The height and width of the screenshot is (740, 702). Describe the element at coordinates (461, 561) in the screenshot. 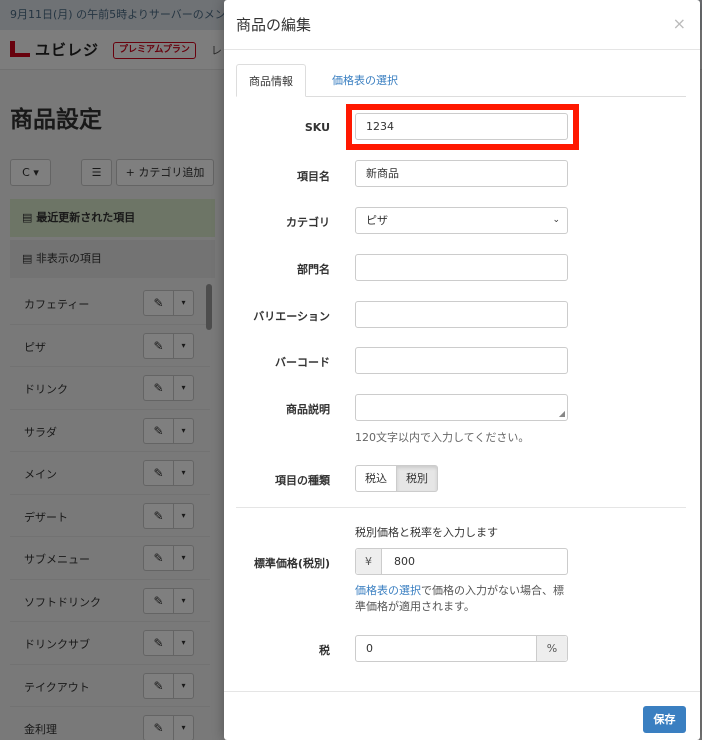

I see `standard-price-input: ¥ 800` at that location.